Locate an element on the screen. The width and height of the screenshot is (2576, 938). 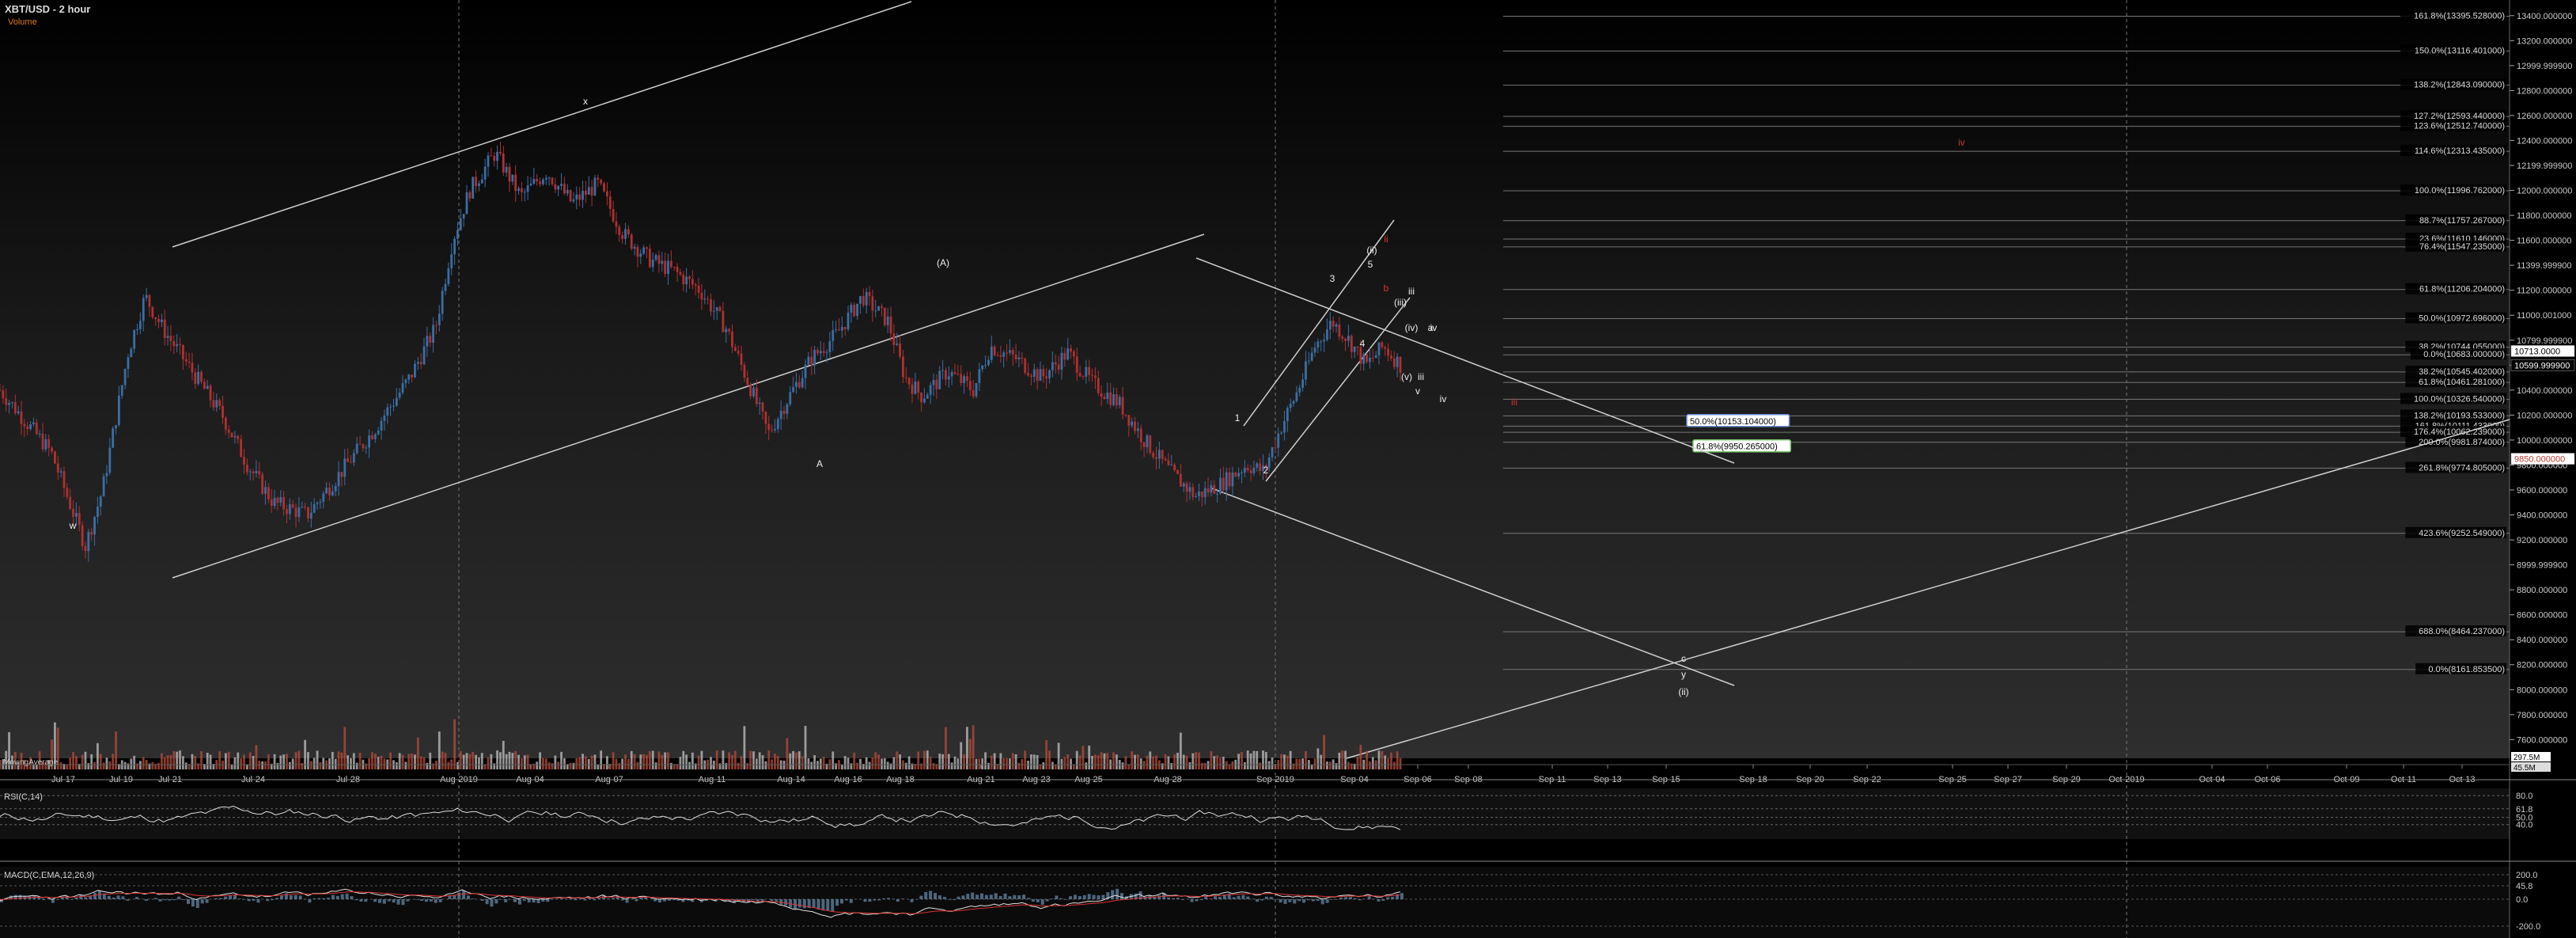
y-tick-label: 12999.999900 is located at coordinates (2544, 66).